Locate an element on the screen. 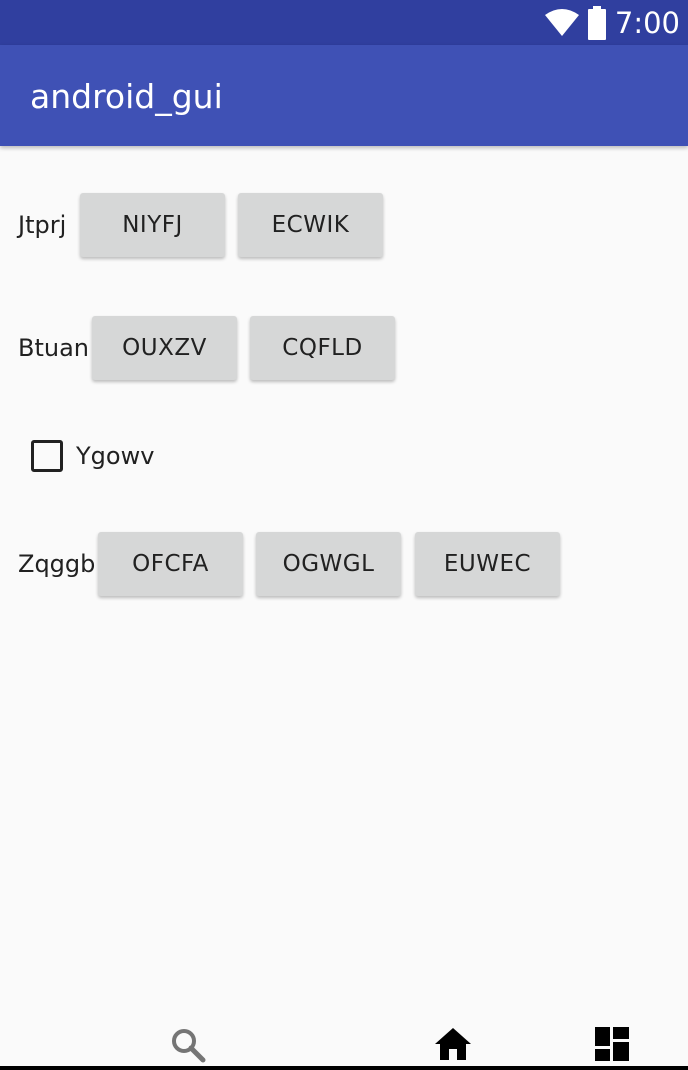 The width and height of the screenshot is (688, 1070). status-bar: 7:00 is located at coordinates (344, 22).